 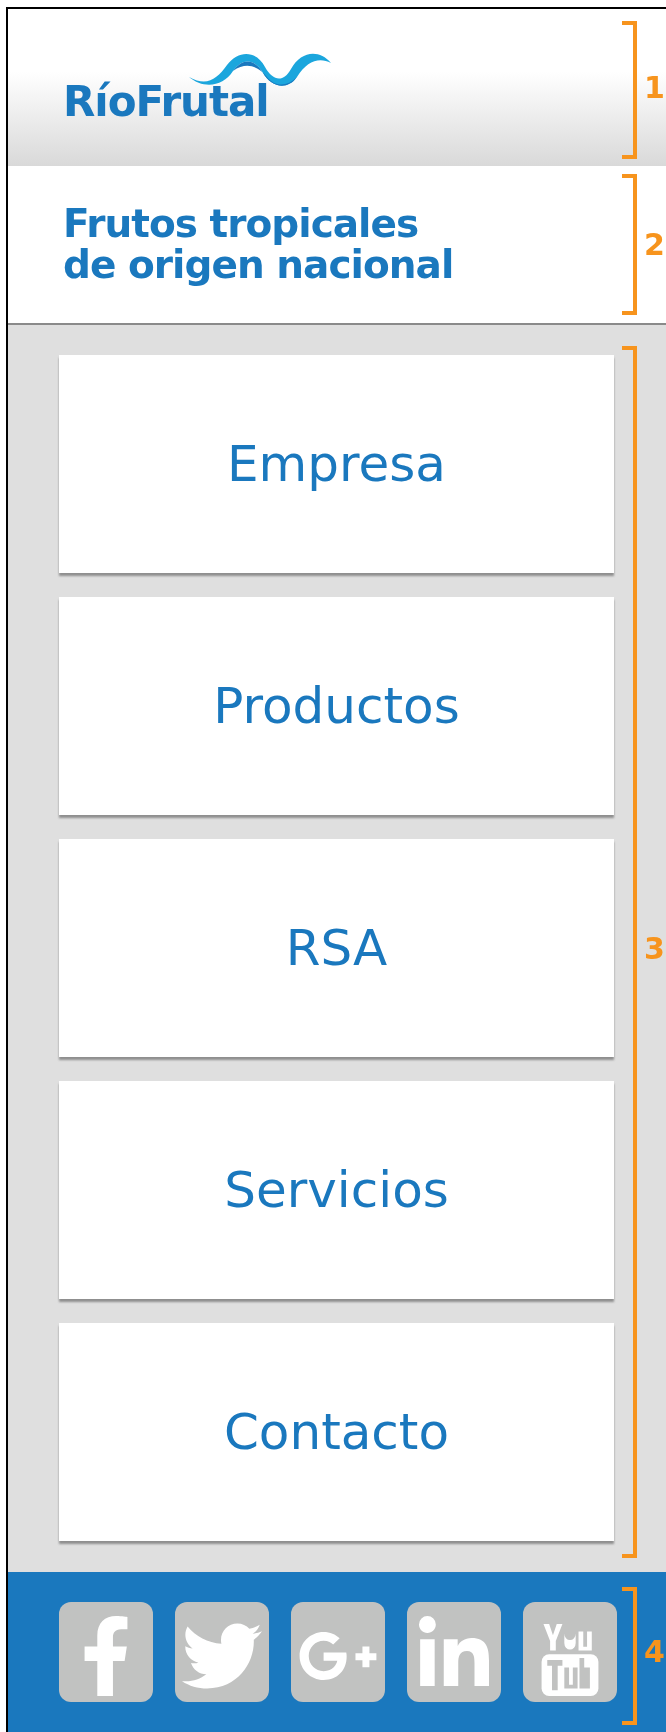 I want to click on menu-item: Contacto, so click(x=336, y=1432).